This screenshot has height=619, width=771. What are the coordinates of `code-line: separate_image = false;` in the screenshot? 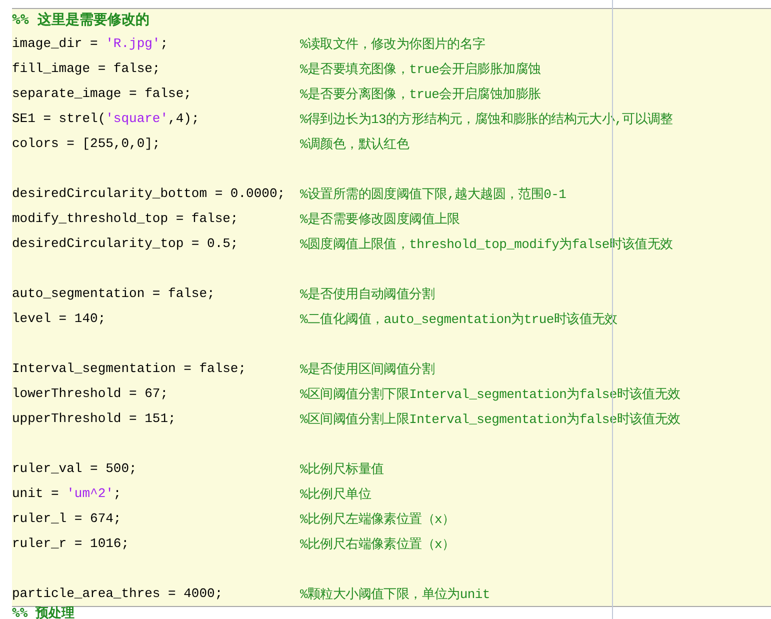 It's located at (102, 93).